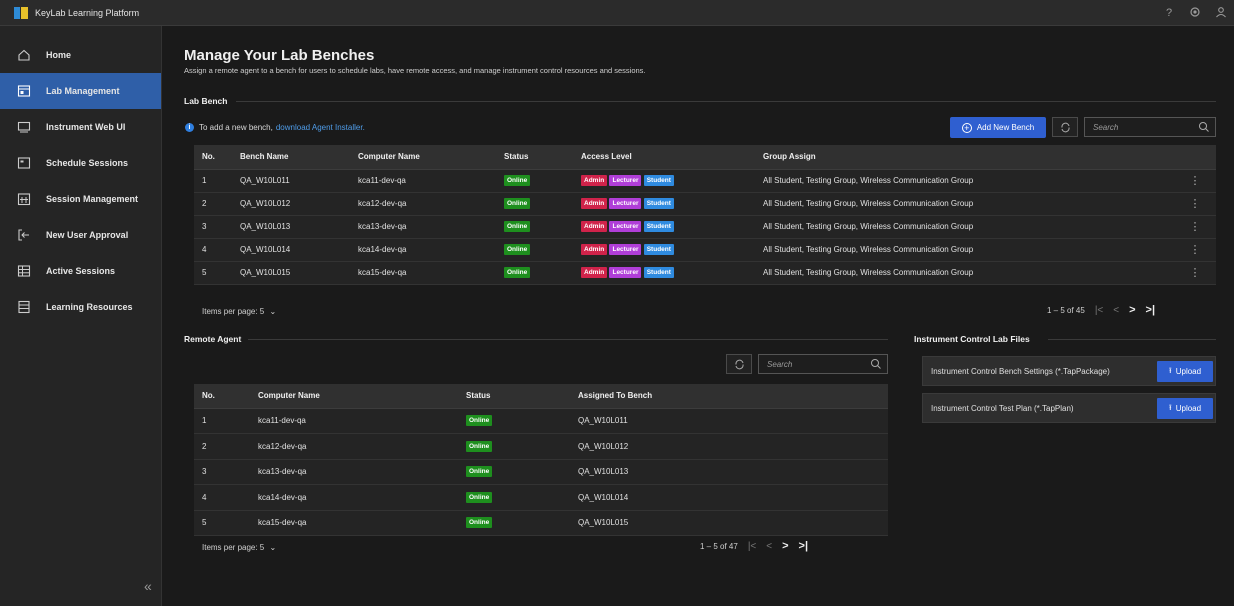  I want to click on refresh-button, so click(1065, 127).